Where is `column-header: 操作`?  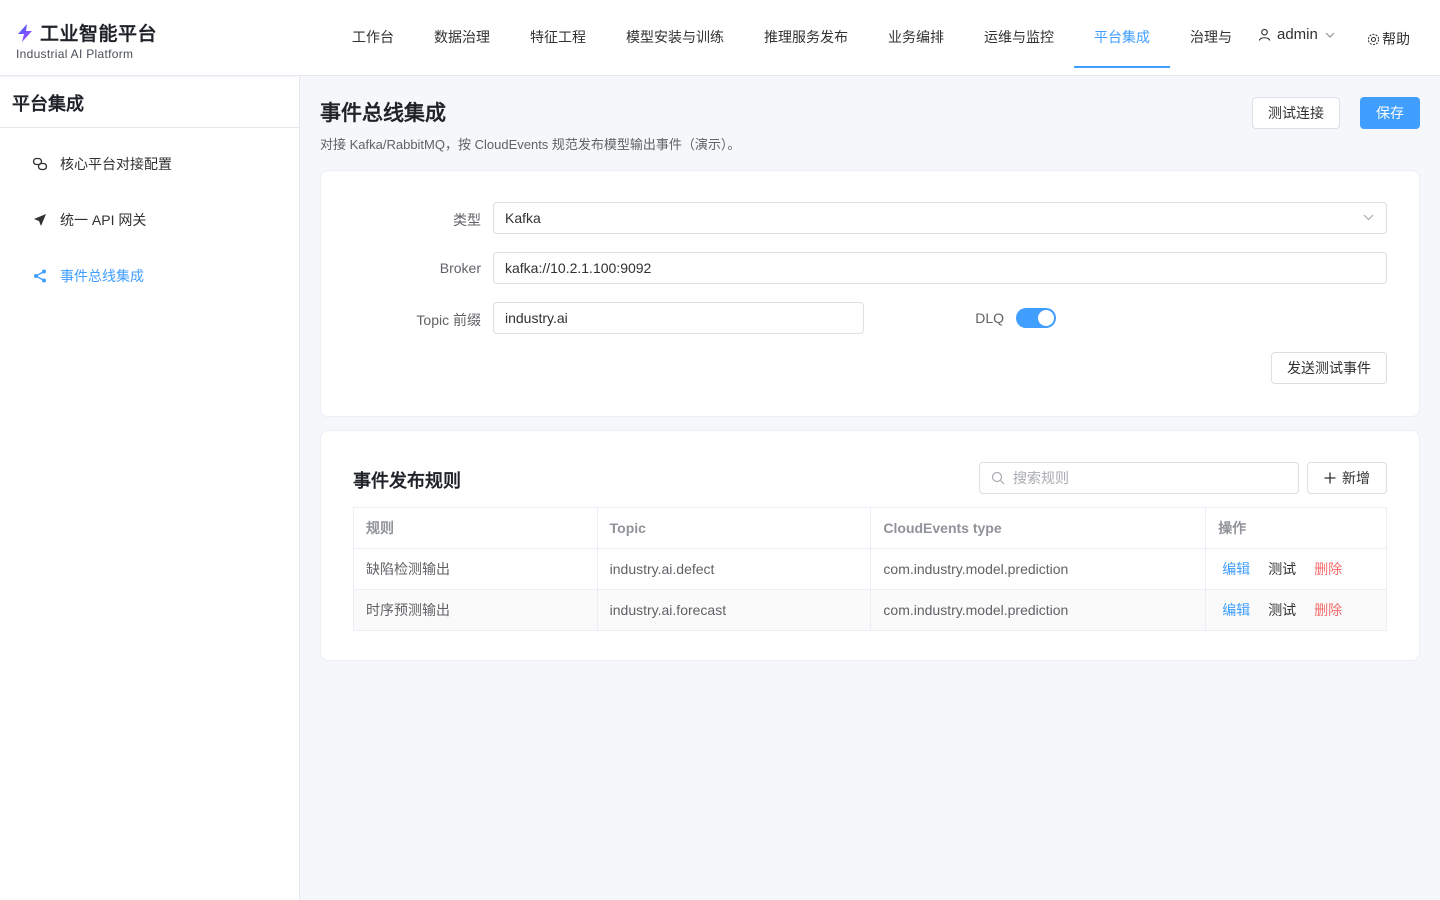
column-header: 操作 is located at coordinates (1296, 528).